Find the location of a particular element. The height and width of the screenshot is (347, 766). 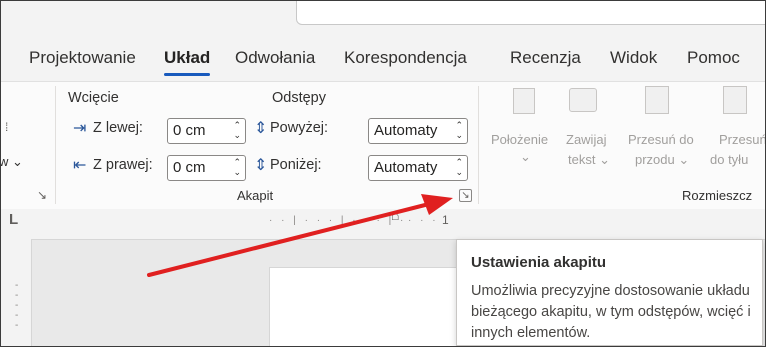

indent-left-icon: ⇥ is located at coordinates (80, 128).